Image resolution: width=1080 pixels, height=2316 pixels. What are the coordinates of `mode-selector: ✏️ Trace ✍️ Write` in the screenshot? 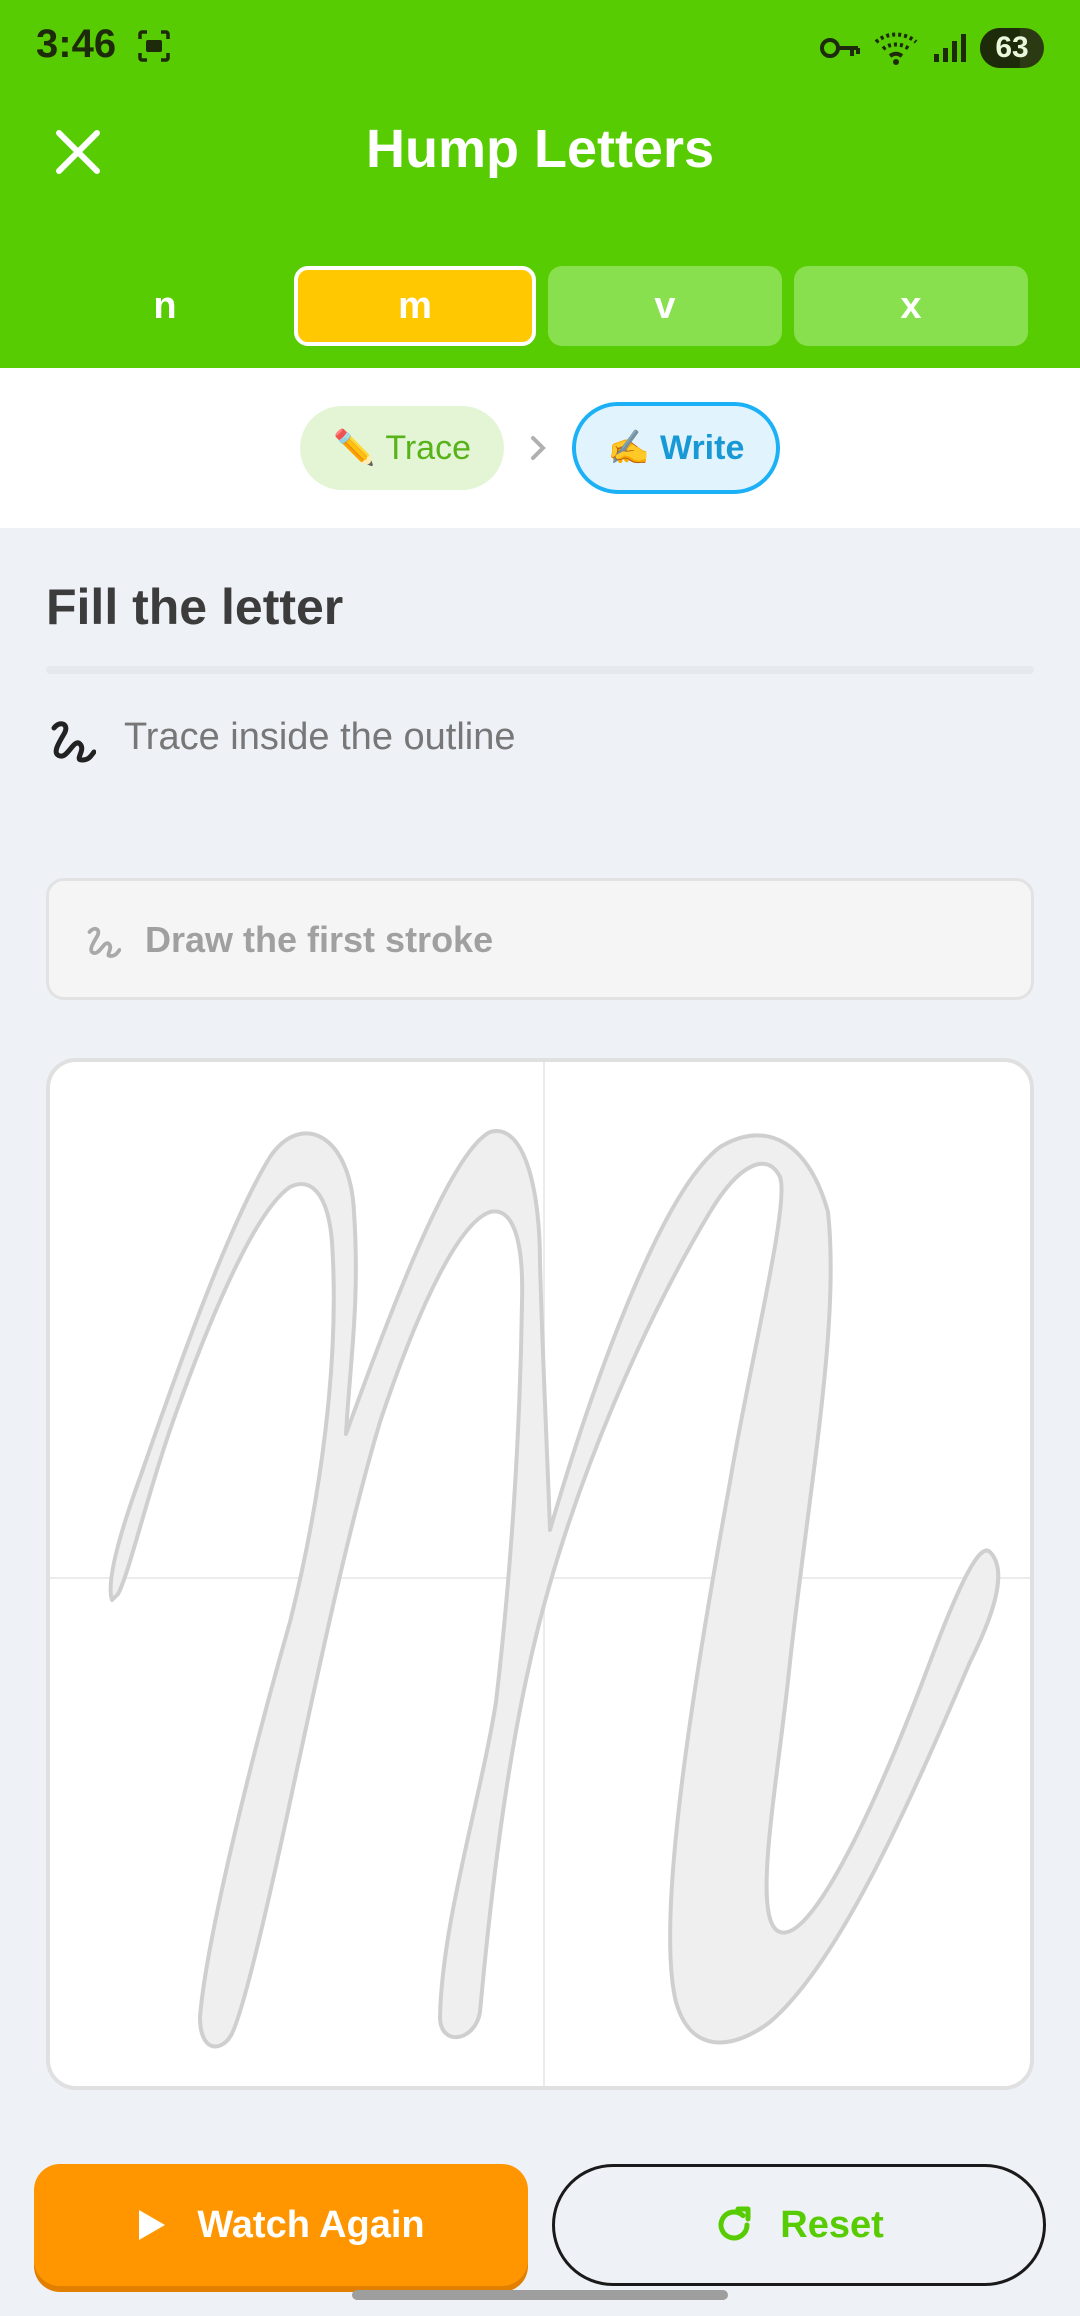 It's located at (540, 448).